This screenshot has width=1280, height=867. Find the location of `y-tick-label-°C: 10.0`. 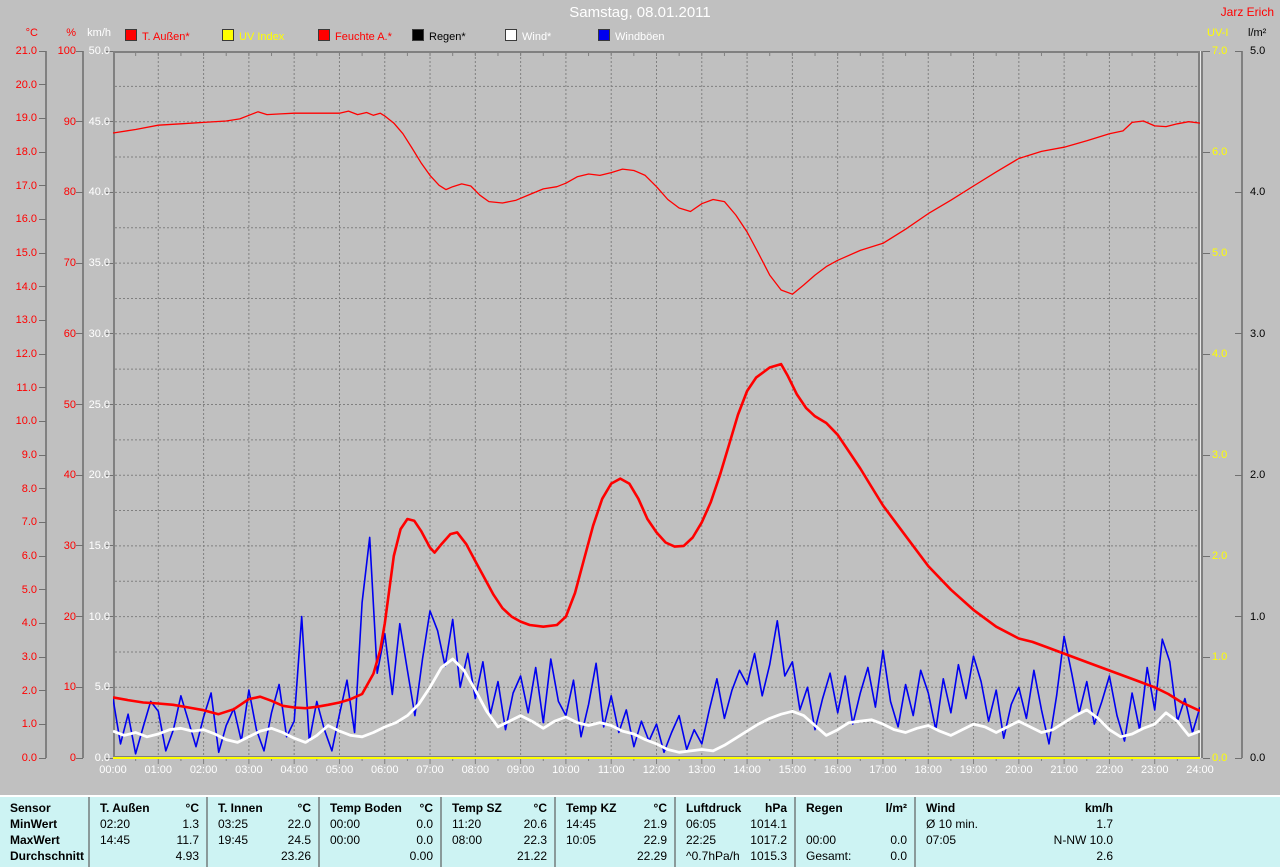

y-tick-label-°C: 10.0 is located at coordinates (26, 421).